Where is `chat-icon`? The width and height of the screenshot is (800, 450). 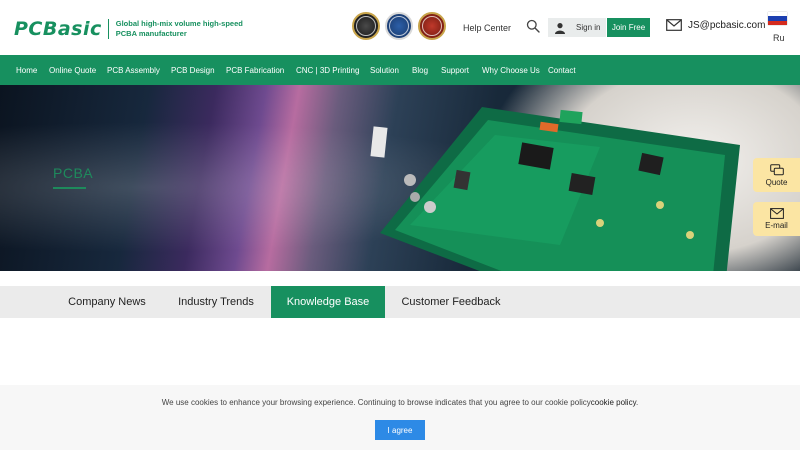 chat-icon is located at coordinates (776, 169).